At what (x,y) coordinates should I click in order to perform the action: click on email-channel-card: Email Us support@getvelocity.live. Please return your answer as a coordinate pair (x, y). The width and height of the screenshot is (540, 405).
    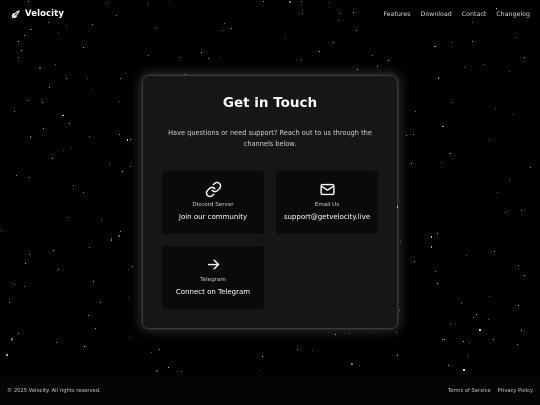
    Looking at the image, I should click on (327, 202).